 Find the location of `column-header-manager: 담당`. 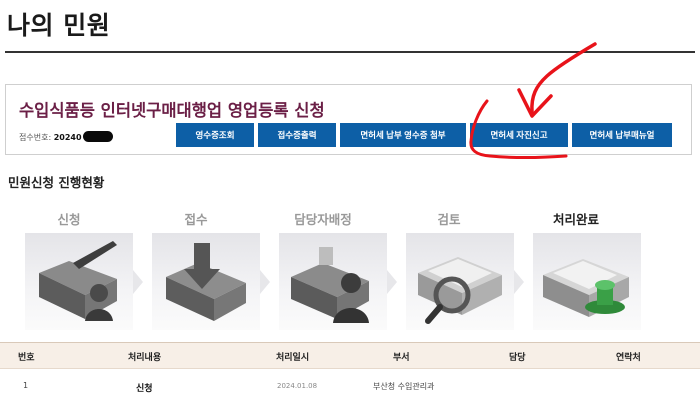

column-header-manager: 담당 is located at coordinates (517, 358).